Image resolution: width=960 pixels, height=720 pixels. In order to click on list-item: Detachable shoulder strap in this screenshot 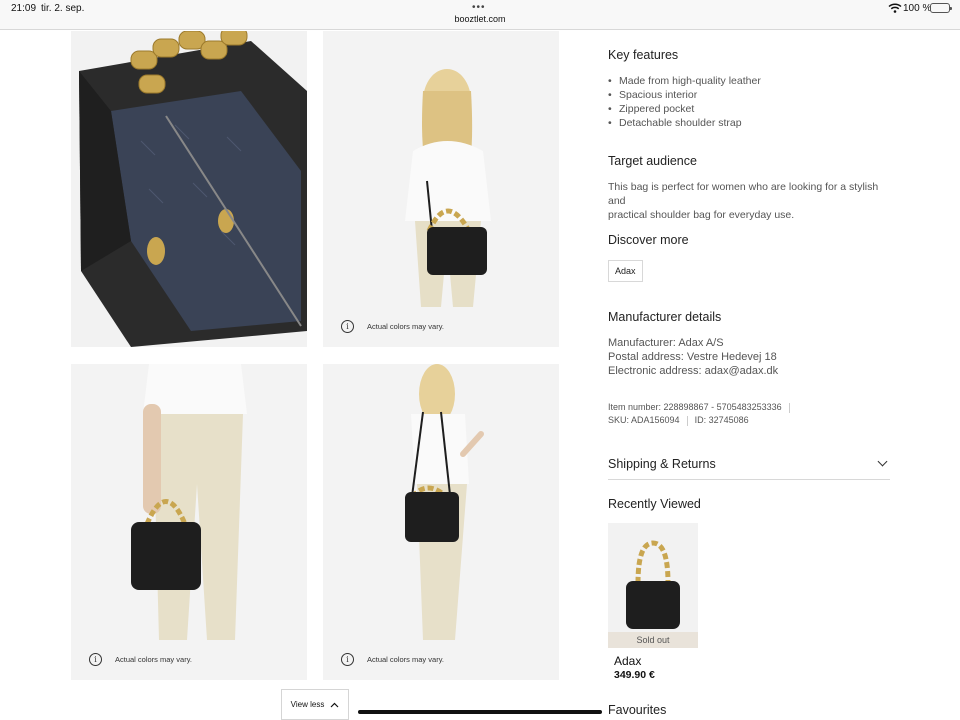, I will do `click(684, 123)`.